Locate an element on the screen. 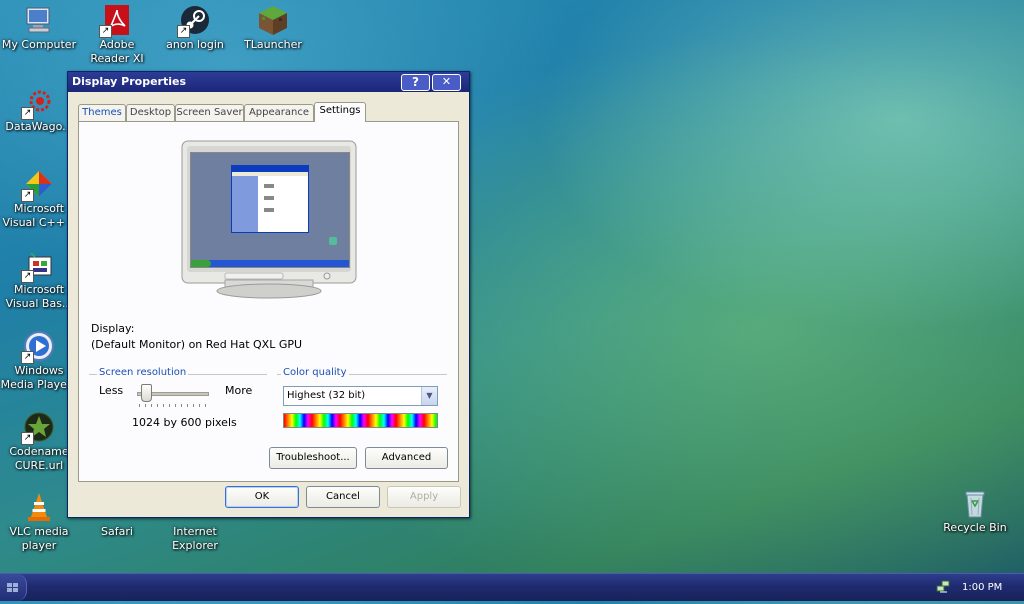 The width and height of the screenshot is (1024, 604). desktop-icon-anon-login: ↗ anon login is located at coordinates (195, 28).